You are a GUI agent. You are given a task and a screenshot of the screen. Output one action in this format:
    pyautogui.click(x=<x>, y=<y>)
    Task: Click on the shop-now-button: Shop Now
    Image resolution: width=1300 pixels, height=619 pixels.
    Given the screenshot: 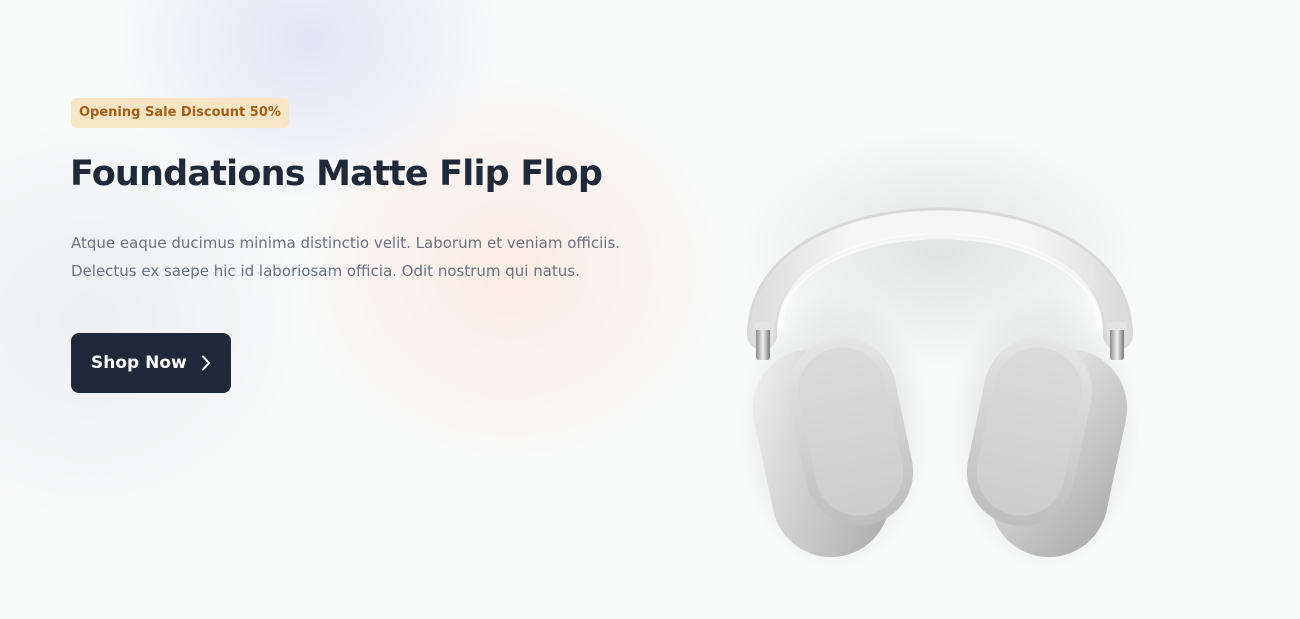 What is the action you would take?
    pyautogui.click(x=151, y=363)
    